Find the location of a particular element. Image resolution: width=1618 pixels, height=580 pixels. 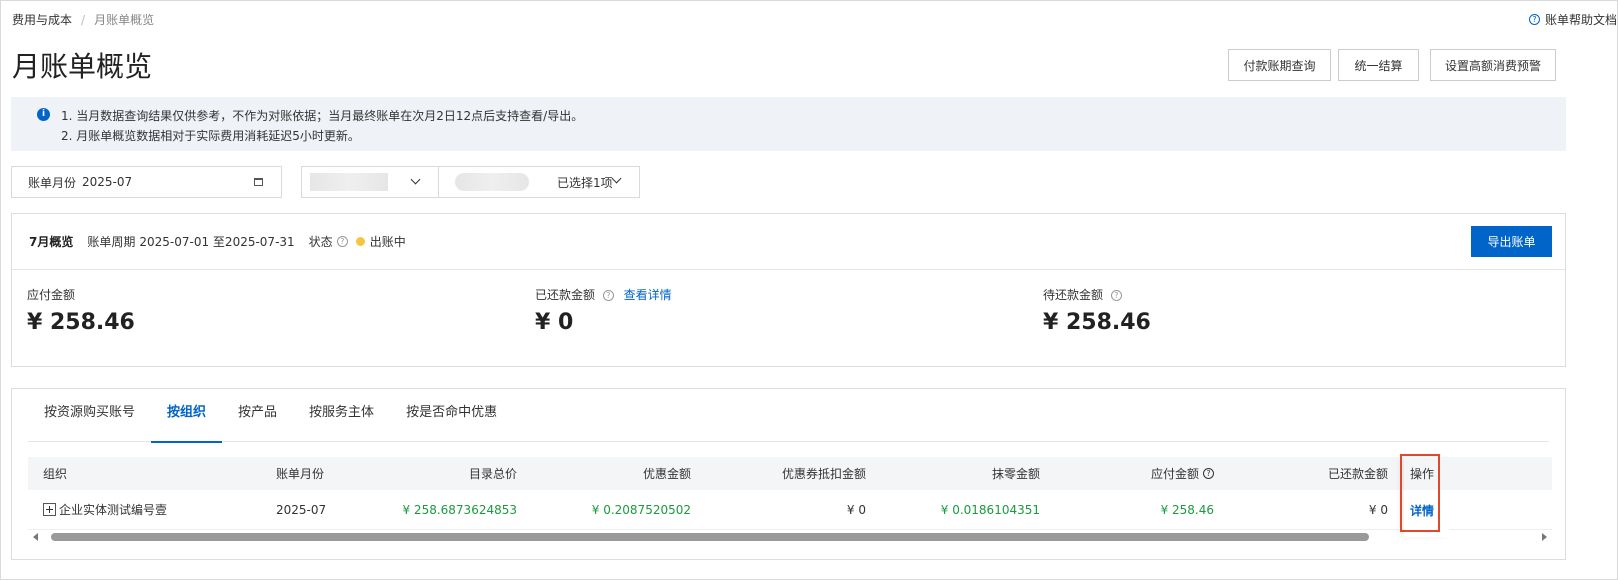

col-coupon: 优惠券抵扣金额 is located at coordinates (823, 474).